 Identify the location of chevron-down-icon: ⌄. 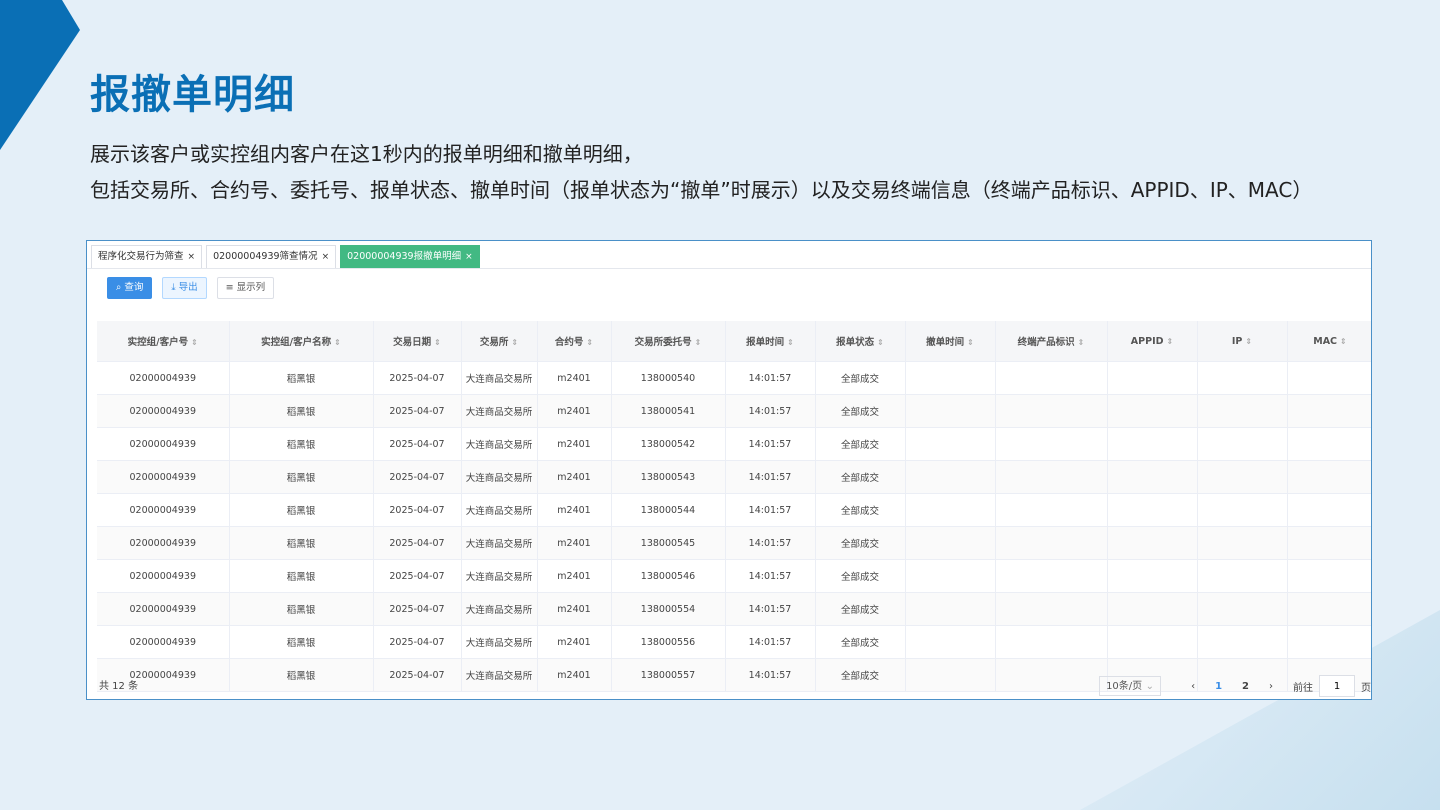
(1150, 686).